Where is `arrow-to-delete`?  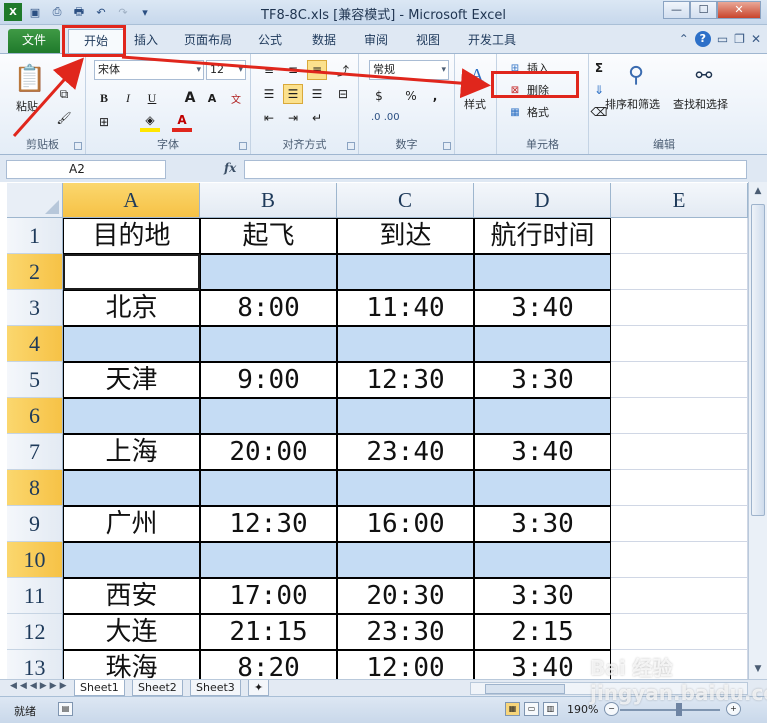
arrow-to-delete is located at coordinates (306, 77).